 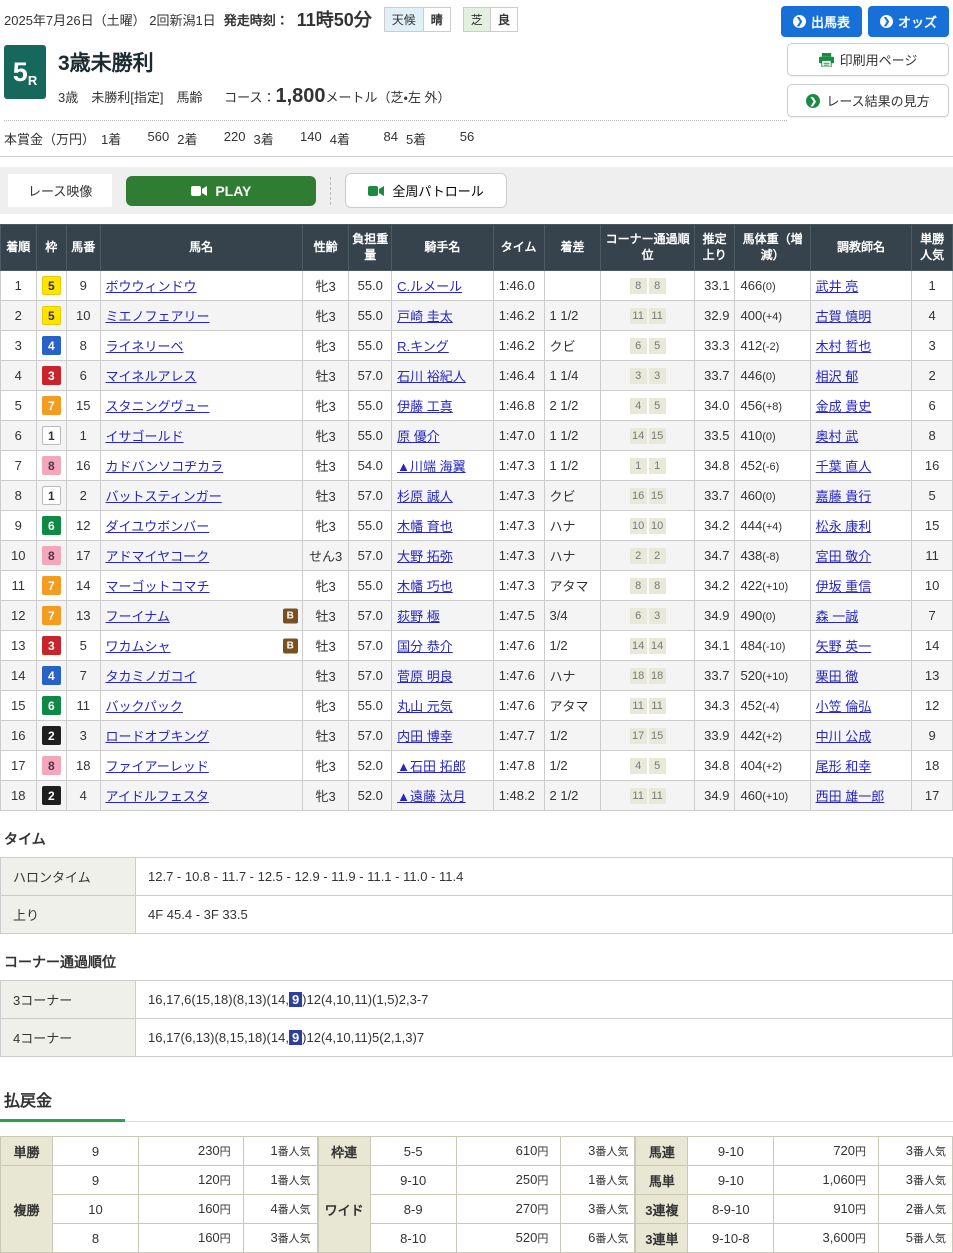 I want to click on horse-name-link: ワカムシャ, so click(x=138, y=646).